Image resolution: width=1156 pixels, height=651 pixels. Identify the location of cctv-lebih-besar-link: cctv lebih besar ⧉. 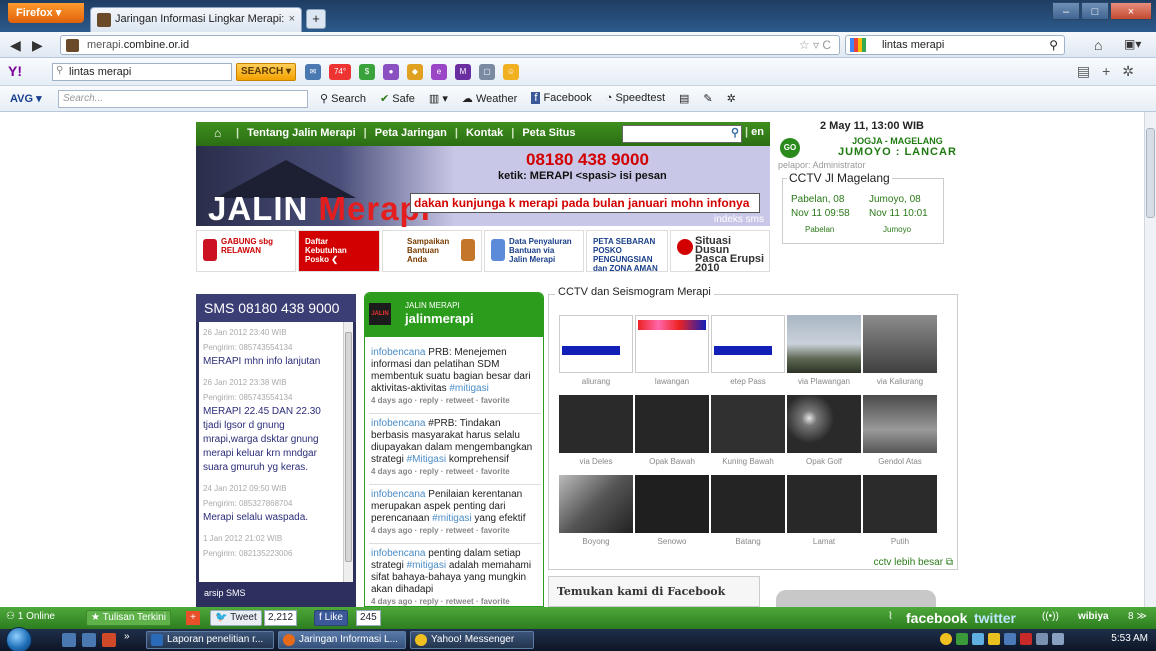
(913, 562).